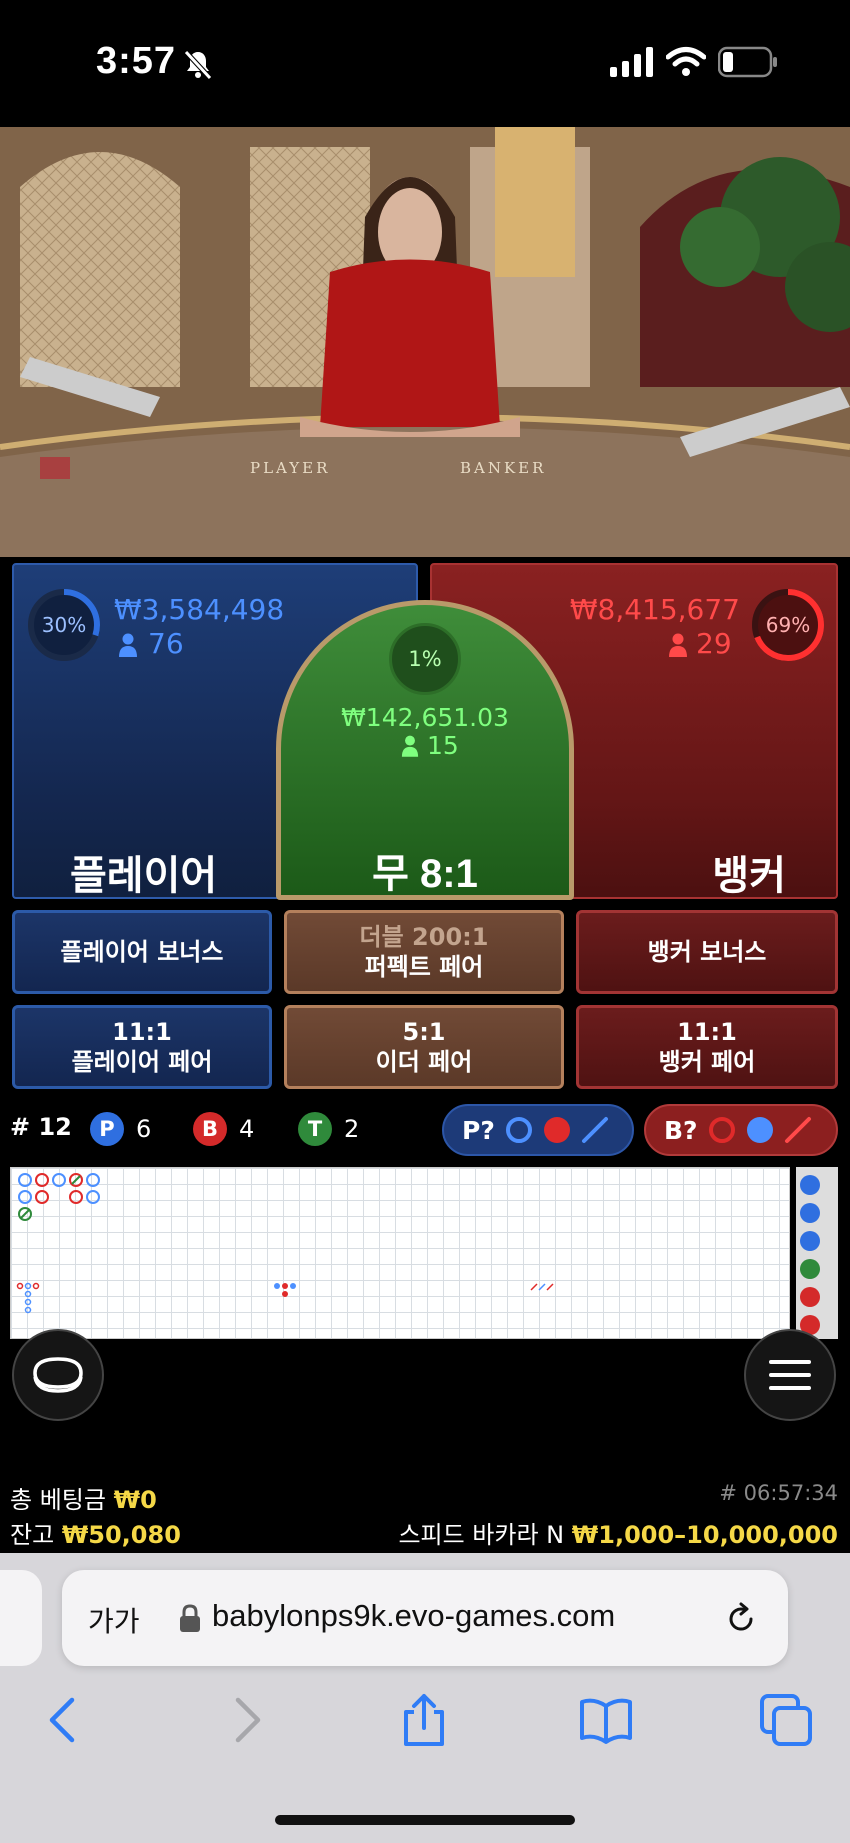  Describe the element at coordinates (741, 1130) in the screenshot. I see `banker-prediction-button: B?` at that location.